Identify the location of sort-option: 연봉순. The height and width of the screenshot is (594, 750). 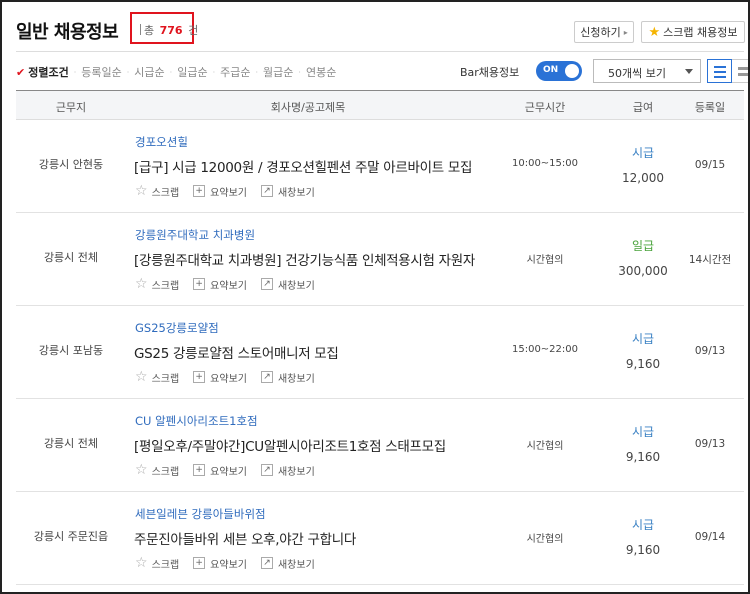
(321, 72).